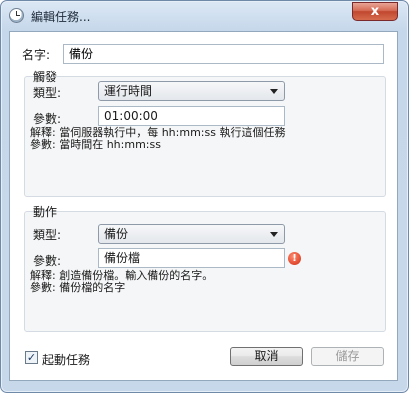 The image size is (409, 393). Describe the element at coordinates (191, 91) in the screenshot. I see `trigger-type-select: 運行時間` at that location.